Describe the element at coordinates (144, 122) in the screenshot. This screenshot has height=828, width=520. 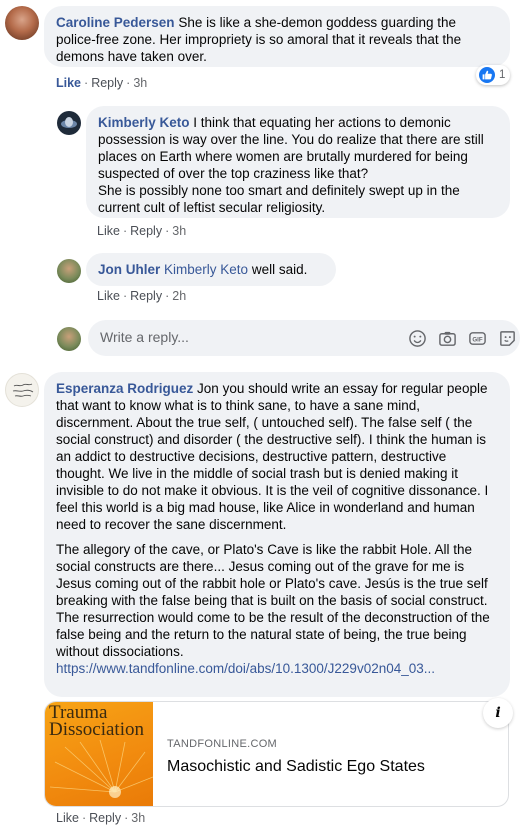
I see `reply-author: Kimberly Keto` at that location.